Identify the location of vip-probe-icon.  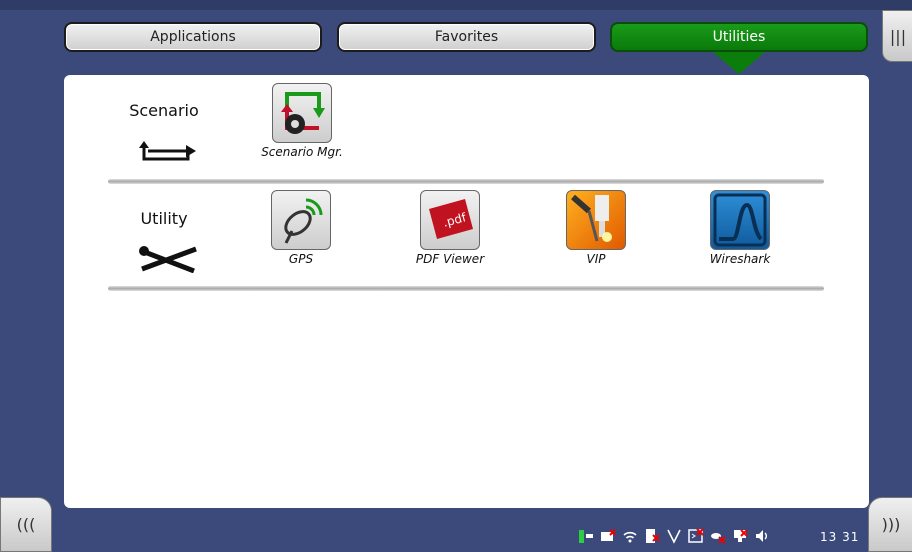
(596, 220).